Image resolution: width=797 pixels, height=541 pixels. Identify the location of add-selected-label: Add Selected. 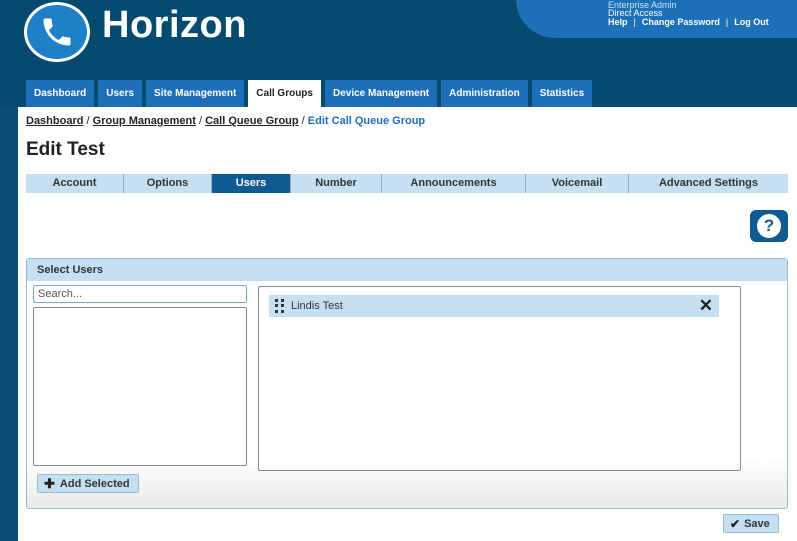
(94, 483).